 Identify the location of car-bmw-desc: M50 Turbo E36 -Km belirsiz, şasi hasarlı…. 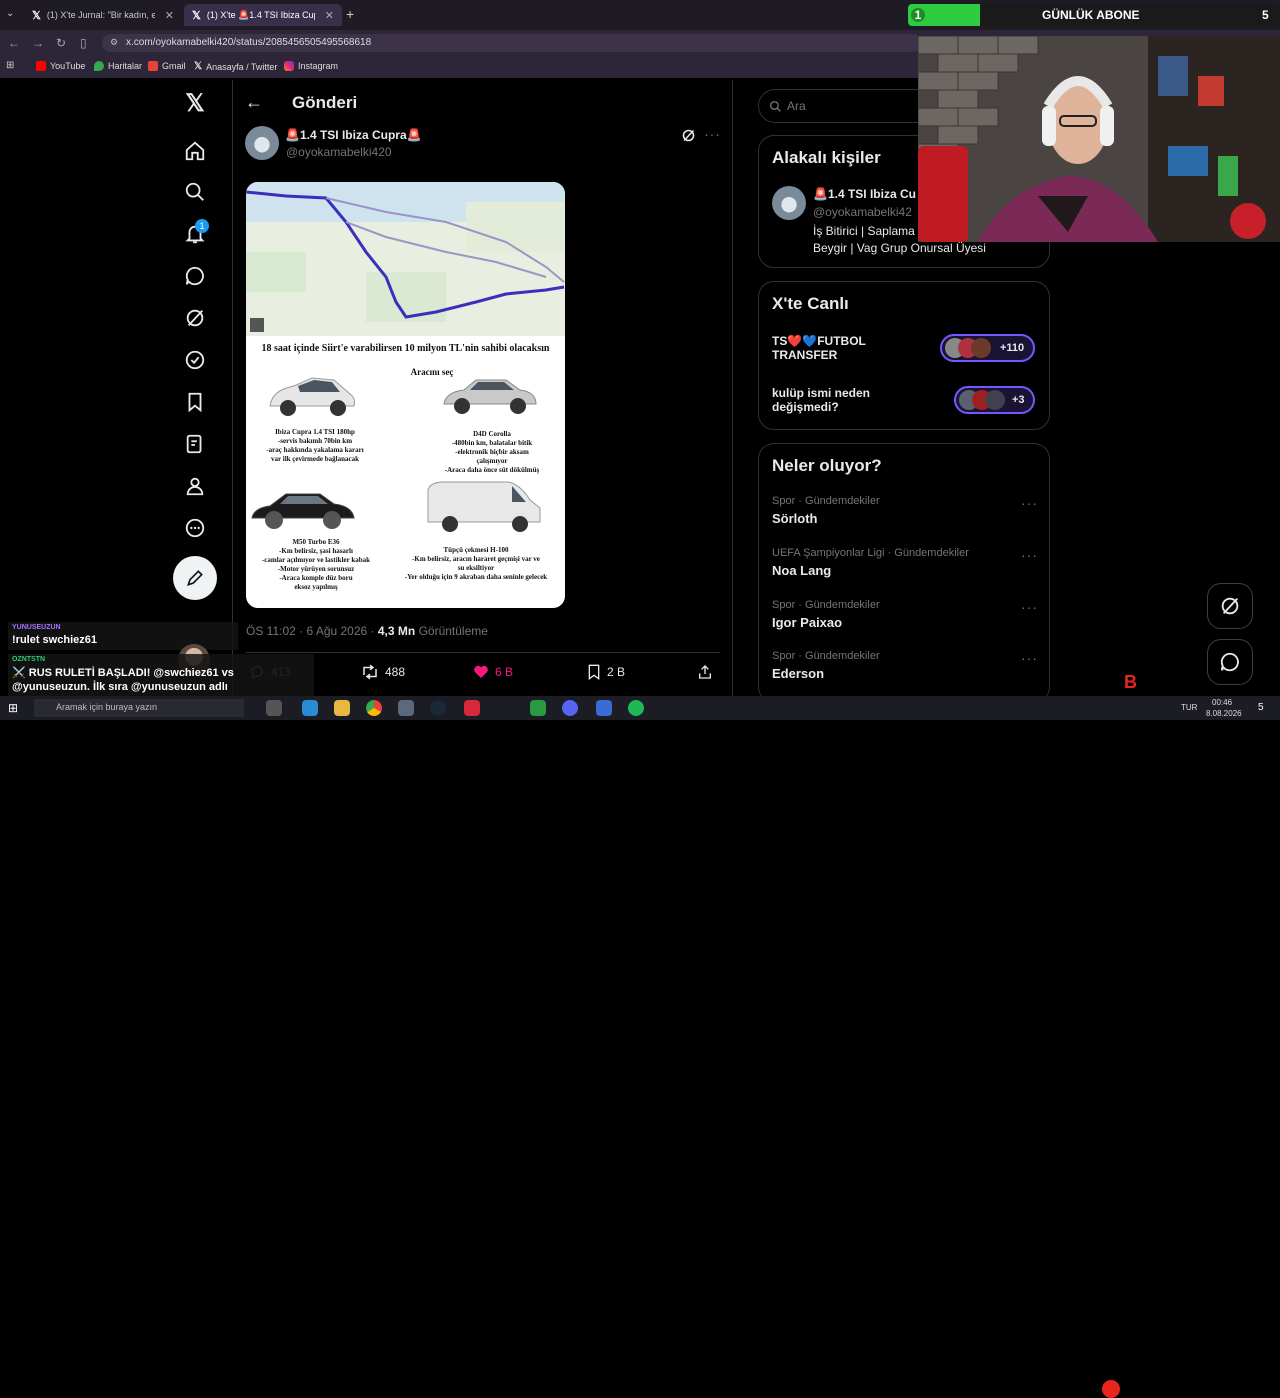
(316, 564).